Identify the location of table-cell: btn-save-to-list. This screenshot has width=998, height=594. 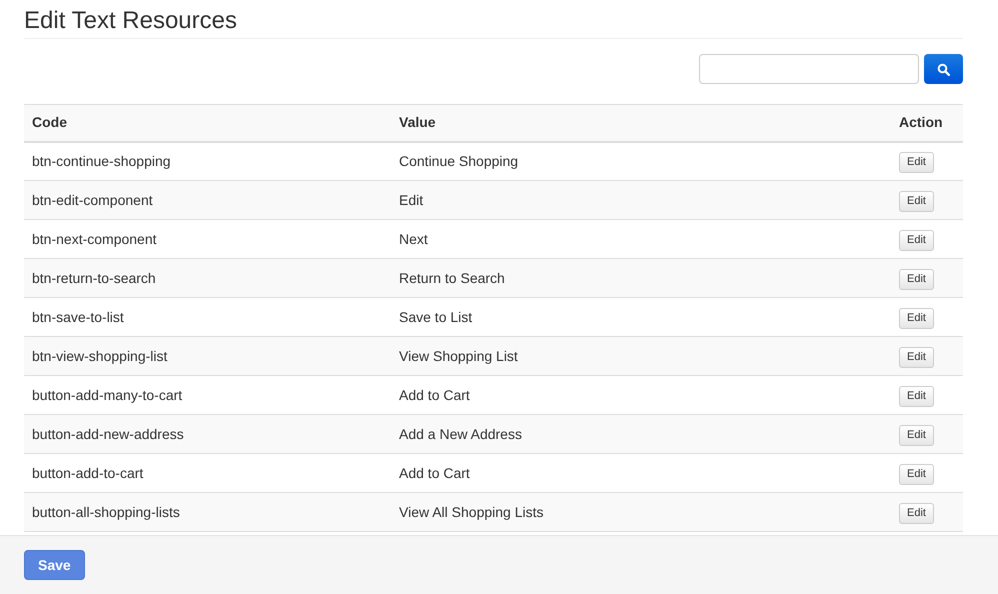
(78, 316).